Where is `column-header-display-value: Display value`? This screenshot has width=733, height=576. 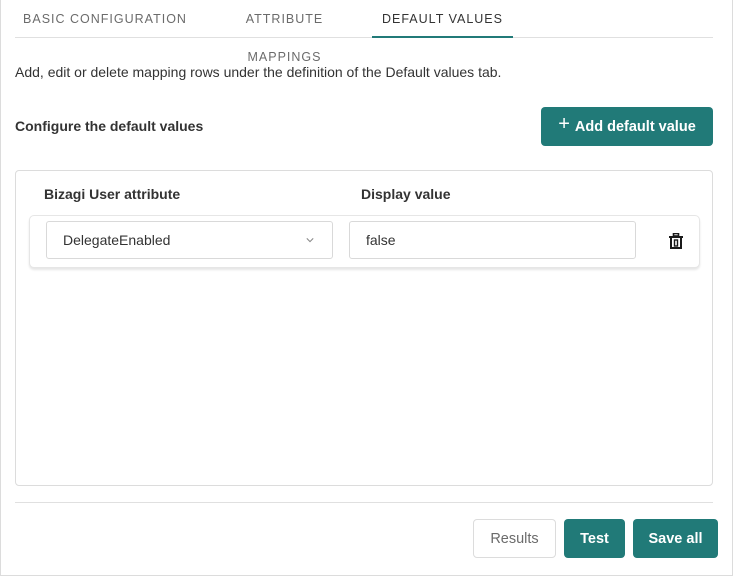
column-header-display-value: Display value is located at coordinates (406, 194).